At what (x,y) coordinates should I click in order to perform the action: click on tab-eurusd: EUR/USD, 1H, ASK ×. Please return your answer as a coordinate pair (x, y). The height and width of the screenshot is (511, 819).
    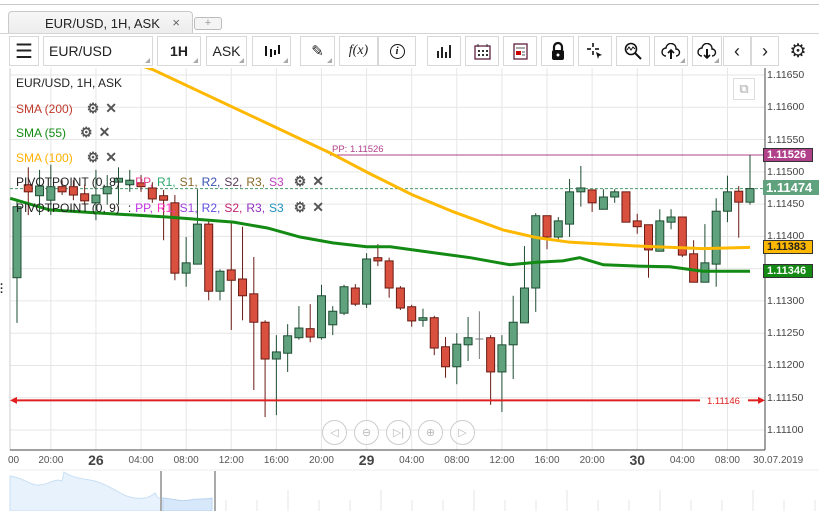
    Looking at the image, I should click on (100, 22).